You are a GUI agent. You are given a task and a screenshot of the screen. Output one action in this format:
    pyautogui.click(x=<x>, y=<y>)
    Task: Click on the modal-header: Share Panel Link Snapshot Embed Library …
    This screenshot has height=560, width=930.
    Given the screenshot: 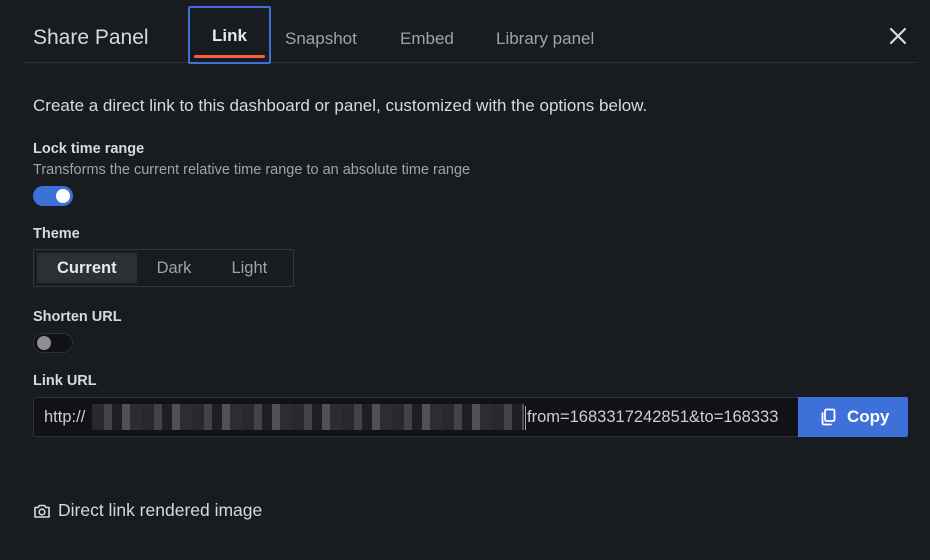 What is the action you would take?
    pyautogui.click(x=471, y=33)
    